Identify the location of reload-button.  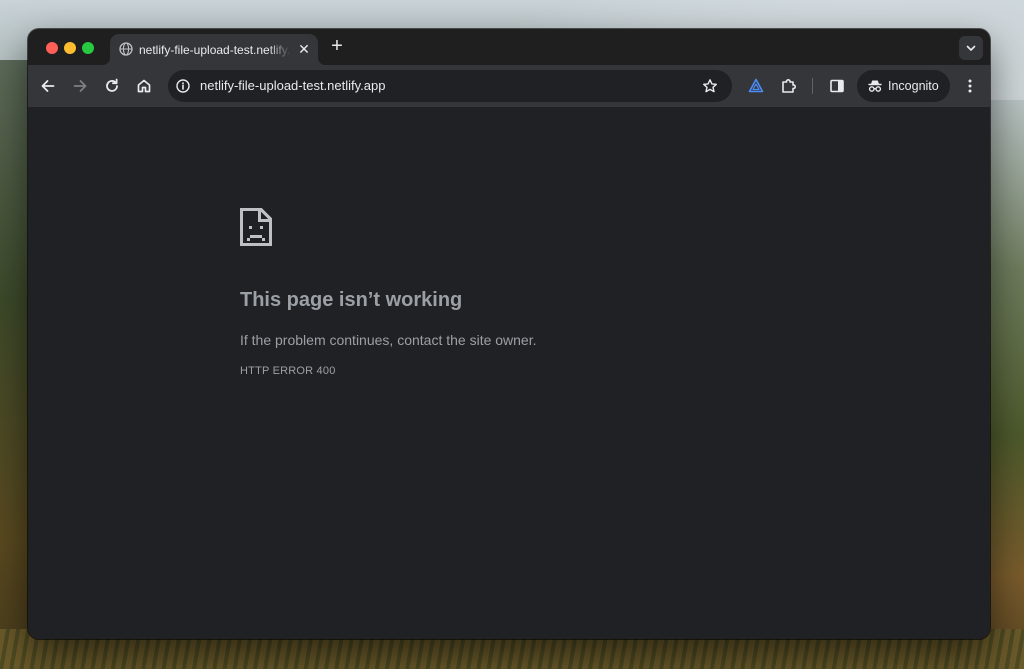
(112, 86).